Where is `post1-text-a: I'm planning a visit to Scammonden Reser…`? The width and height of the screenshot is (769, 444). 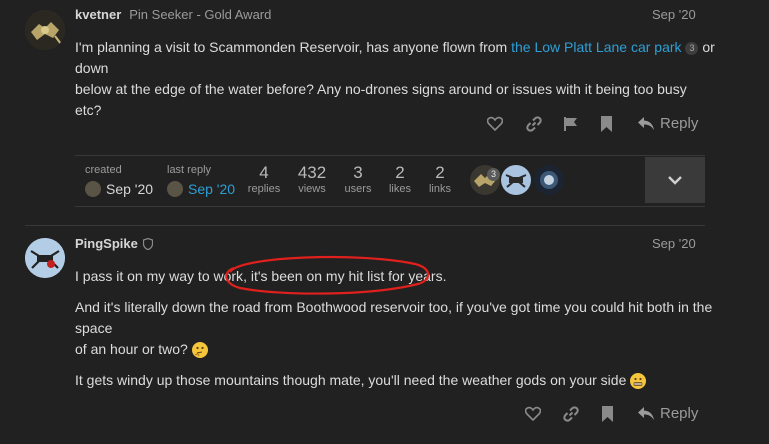
post1-text-a: I'm planning a visit to Scammonden Reser… is located at coordinates (293, 47).